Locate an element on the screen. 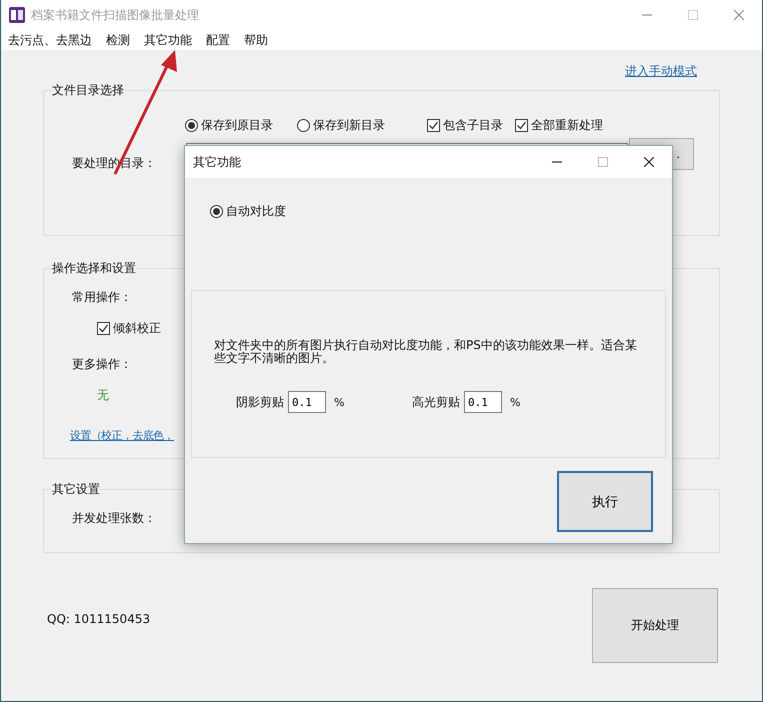 The image size is (763, 702). start-button: 开始处理 is located at coordinates (655, 625).